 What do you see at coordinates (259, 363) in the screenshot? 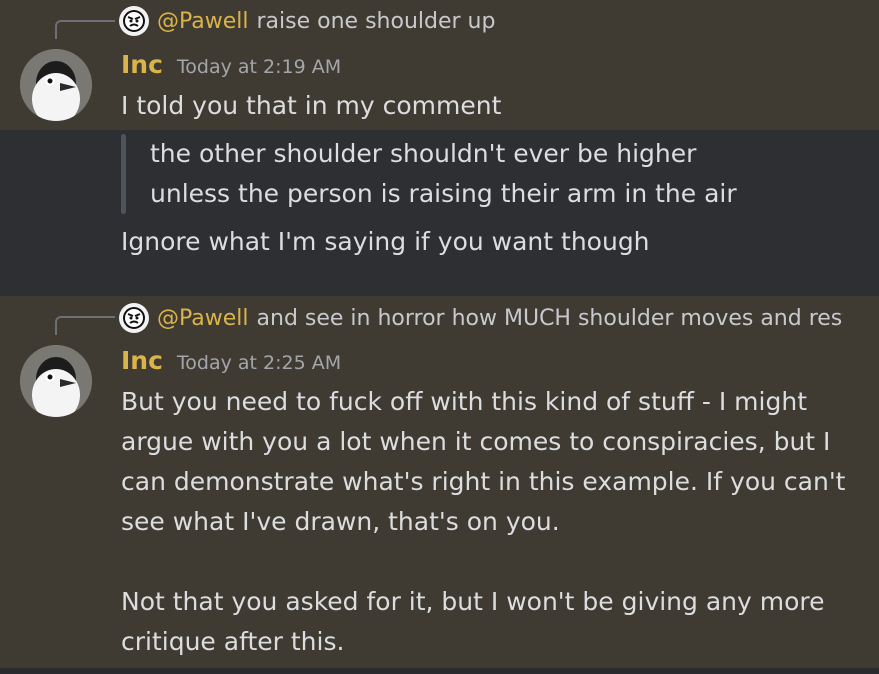
I see `timestamp: Today at 2:25 AM` at bounding box center [259, 363].